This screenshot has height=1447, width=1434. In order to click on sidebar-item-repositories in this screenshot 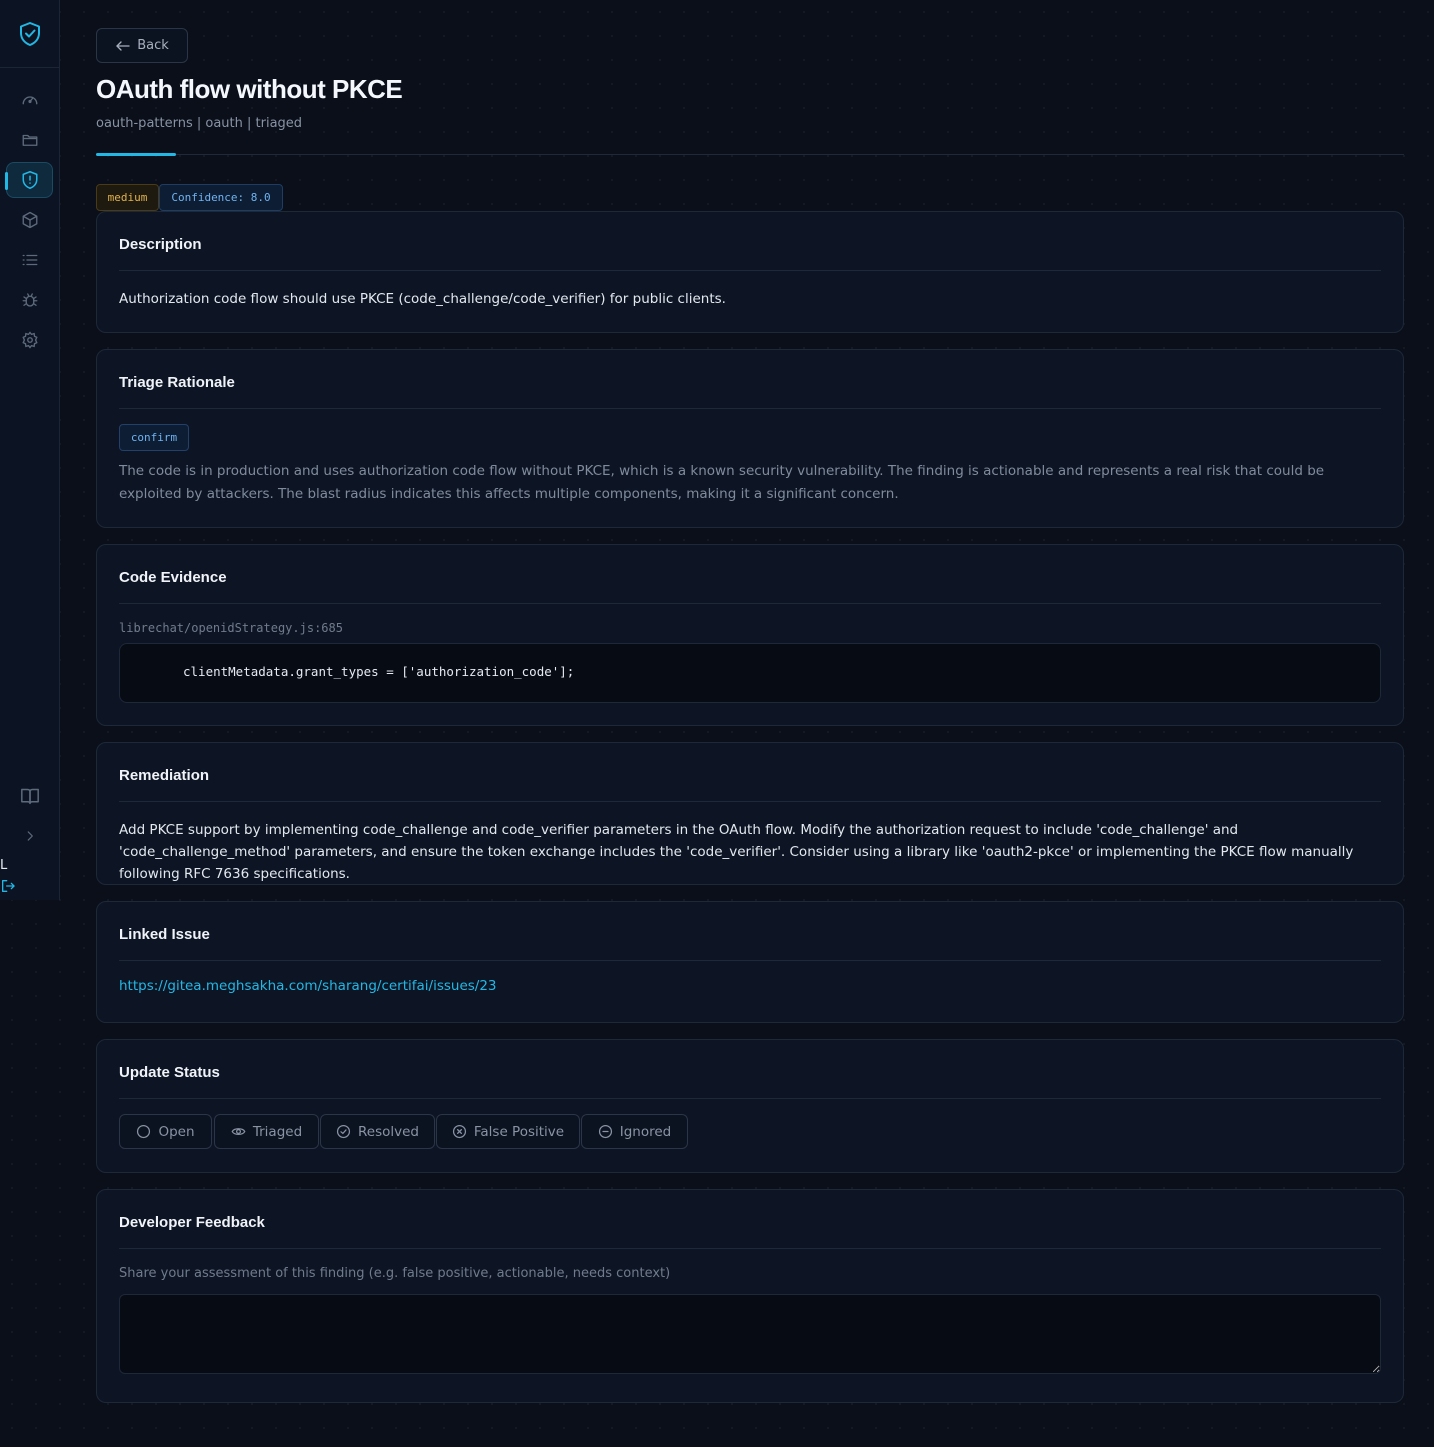, I will do `click(29, 140)`.